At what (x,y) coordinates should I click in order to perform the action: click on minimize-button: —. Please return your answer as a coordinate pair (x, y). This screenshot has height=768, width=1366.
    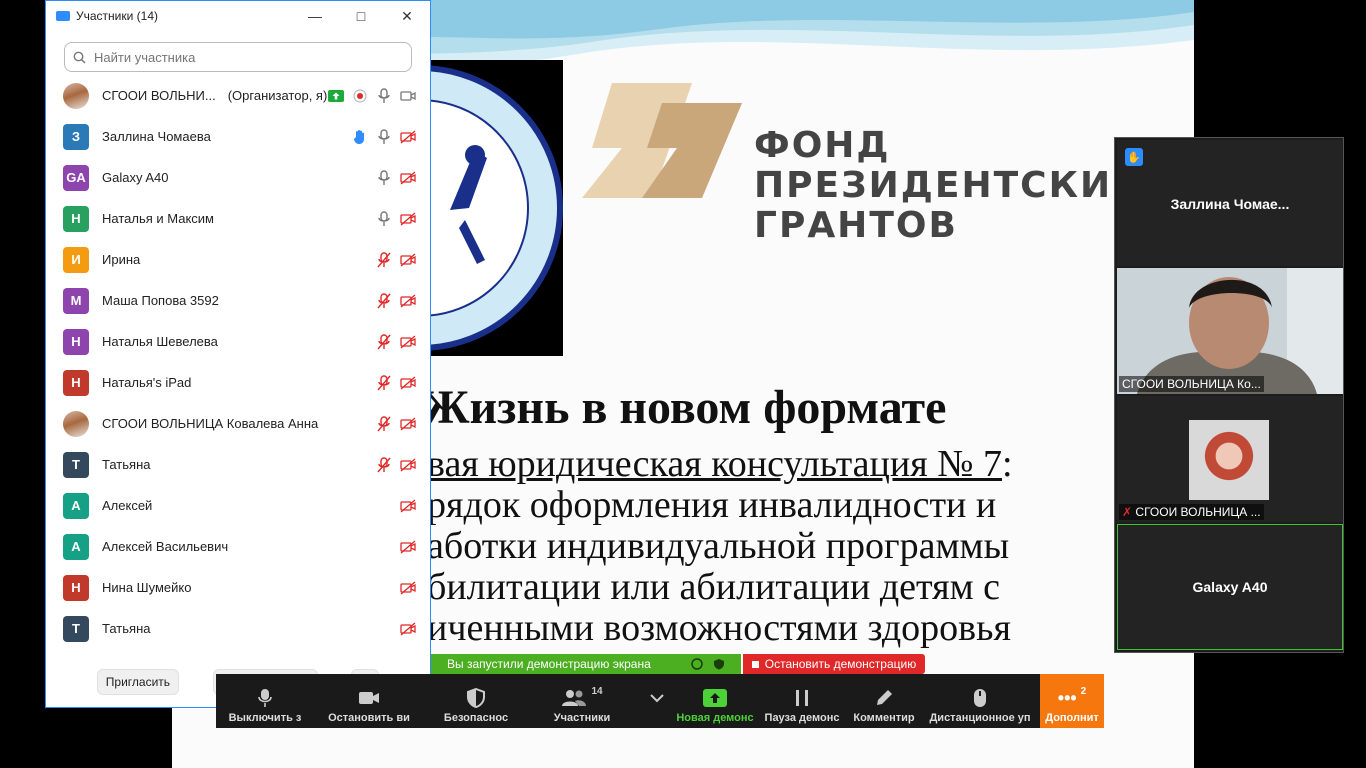
    Looking at the image, I should click on (315, 16).